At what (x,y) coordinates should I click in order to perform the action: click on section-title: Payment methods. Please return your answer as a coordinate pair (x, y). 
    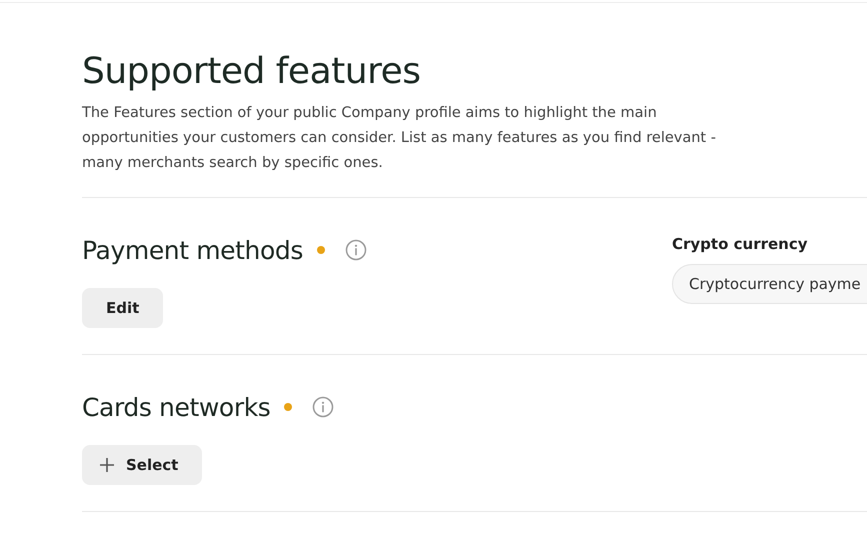
    Looking at the image, I should click on (192, 250).